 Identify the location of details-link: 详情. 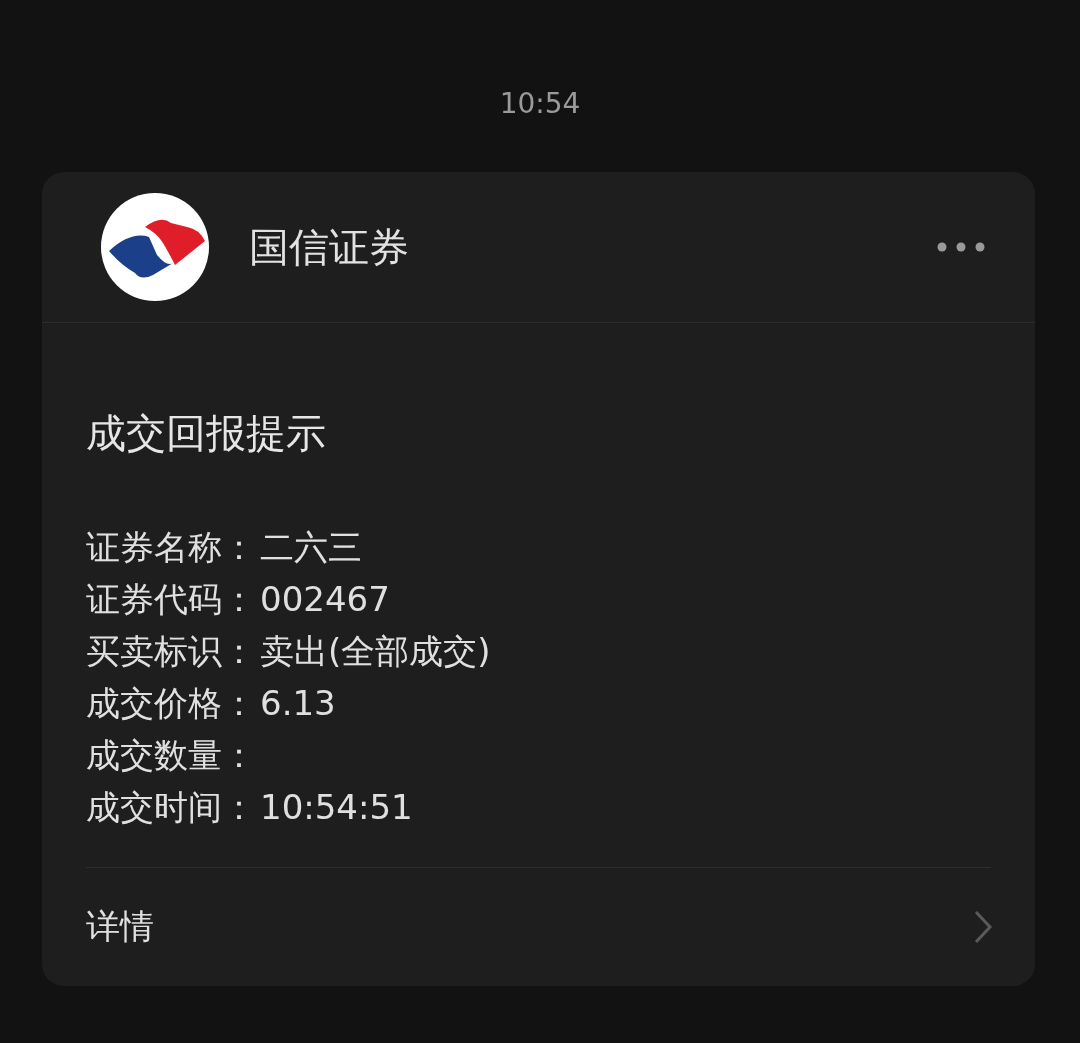
(120, 927).